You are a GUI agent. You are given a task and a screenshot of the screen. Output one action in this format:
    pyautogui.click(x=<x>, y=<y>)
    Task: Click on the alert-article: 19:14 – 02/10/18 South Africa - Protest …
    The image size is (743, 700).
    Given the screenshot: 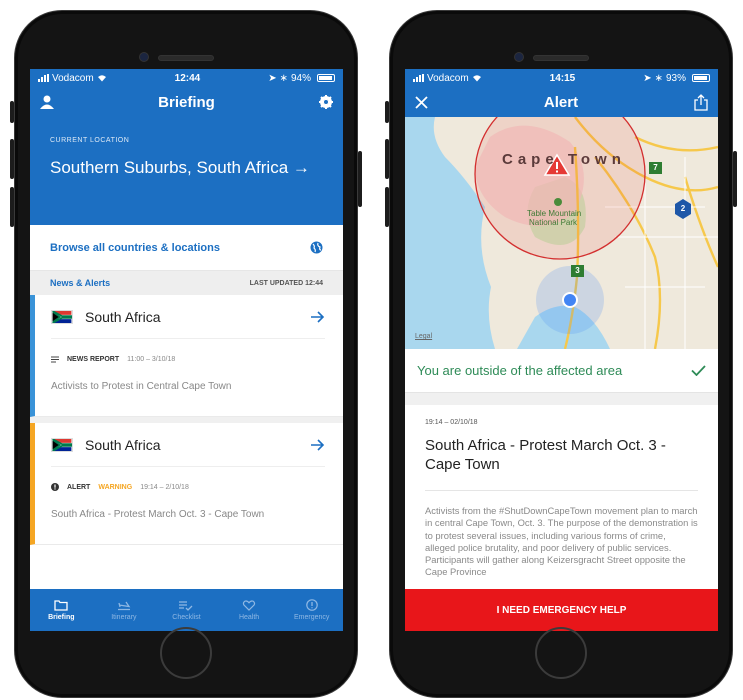 What is the action you would take?
    pyautogui.click(x=561, y=499)
    